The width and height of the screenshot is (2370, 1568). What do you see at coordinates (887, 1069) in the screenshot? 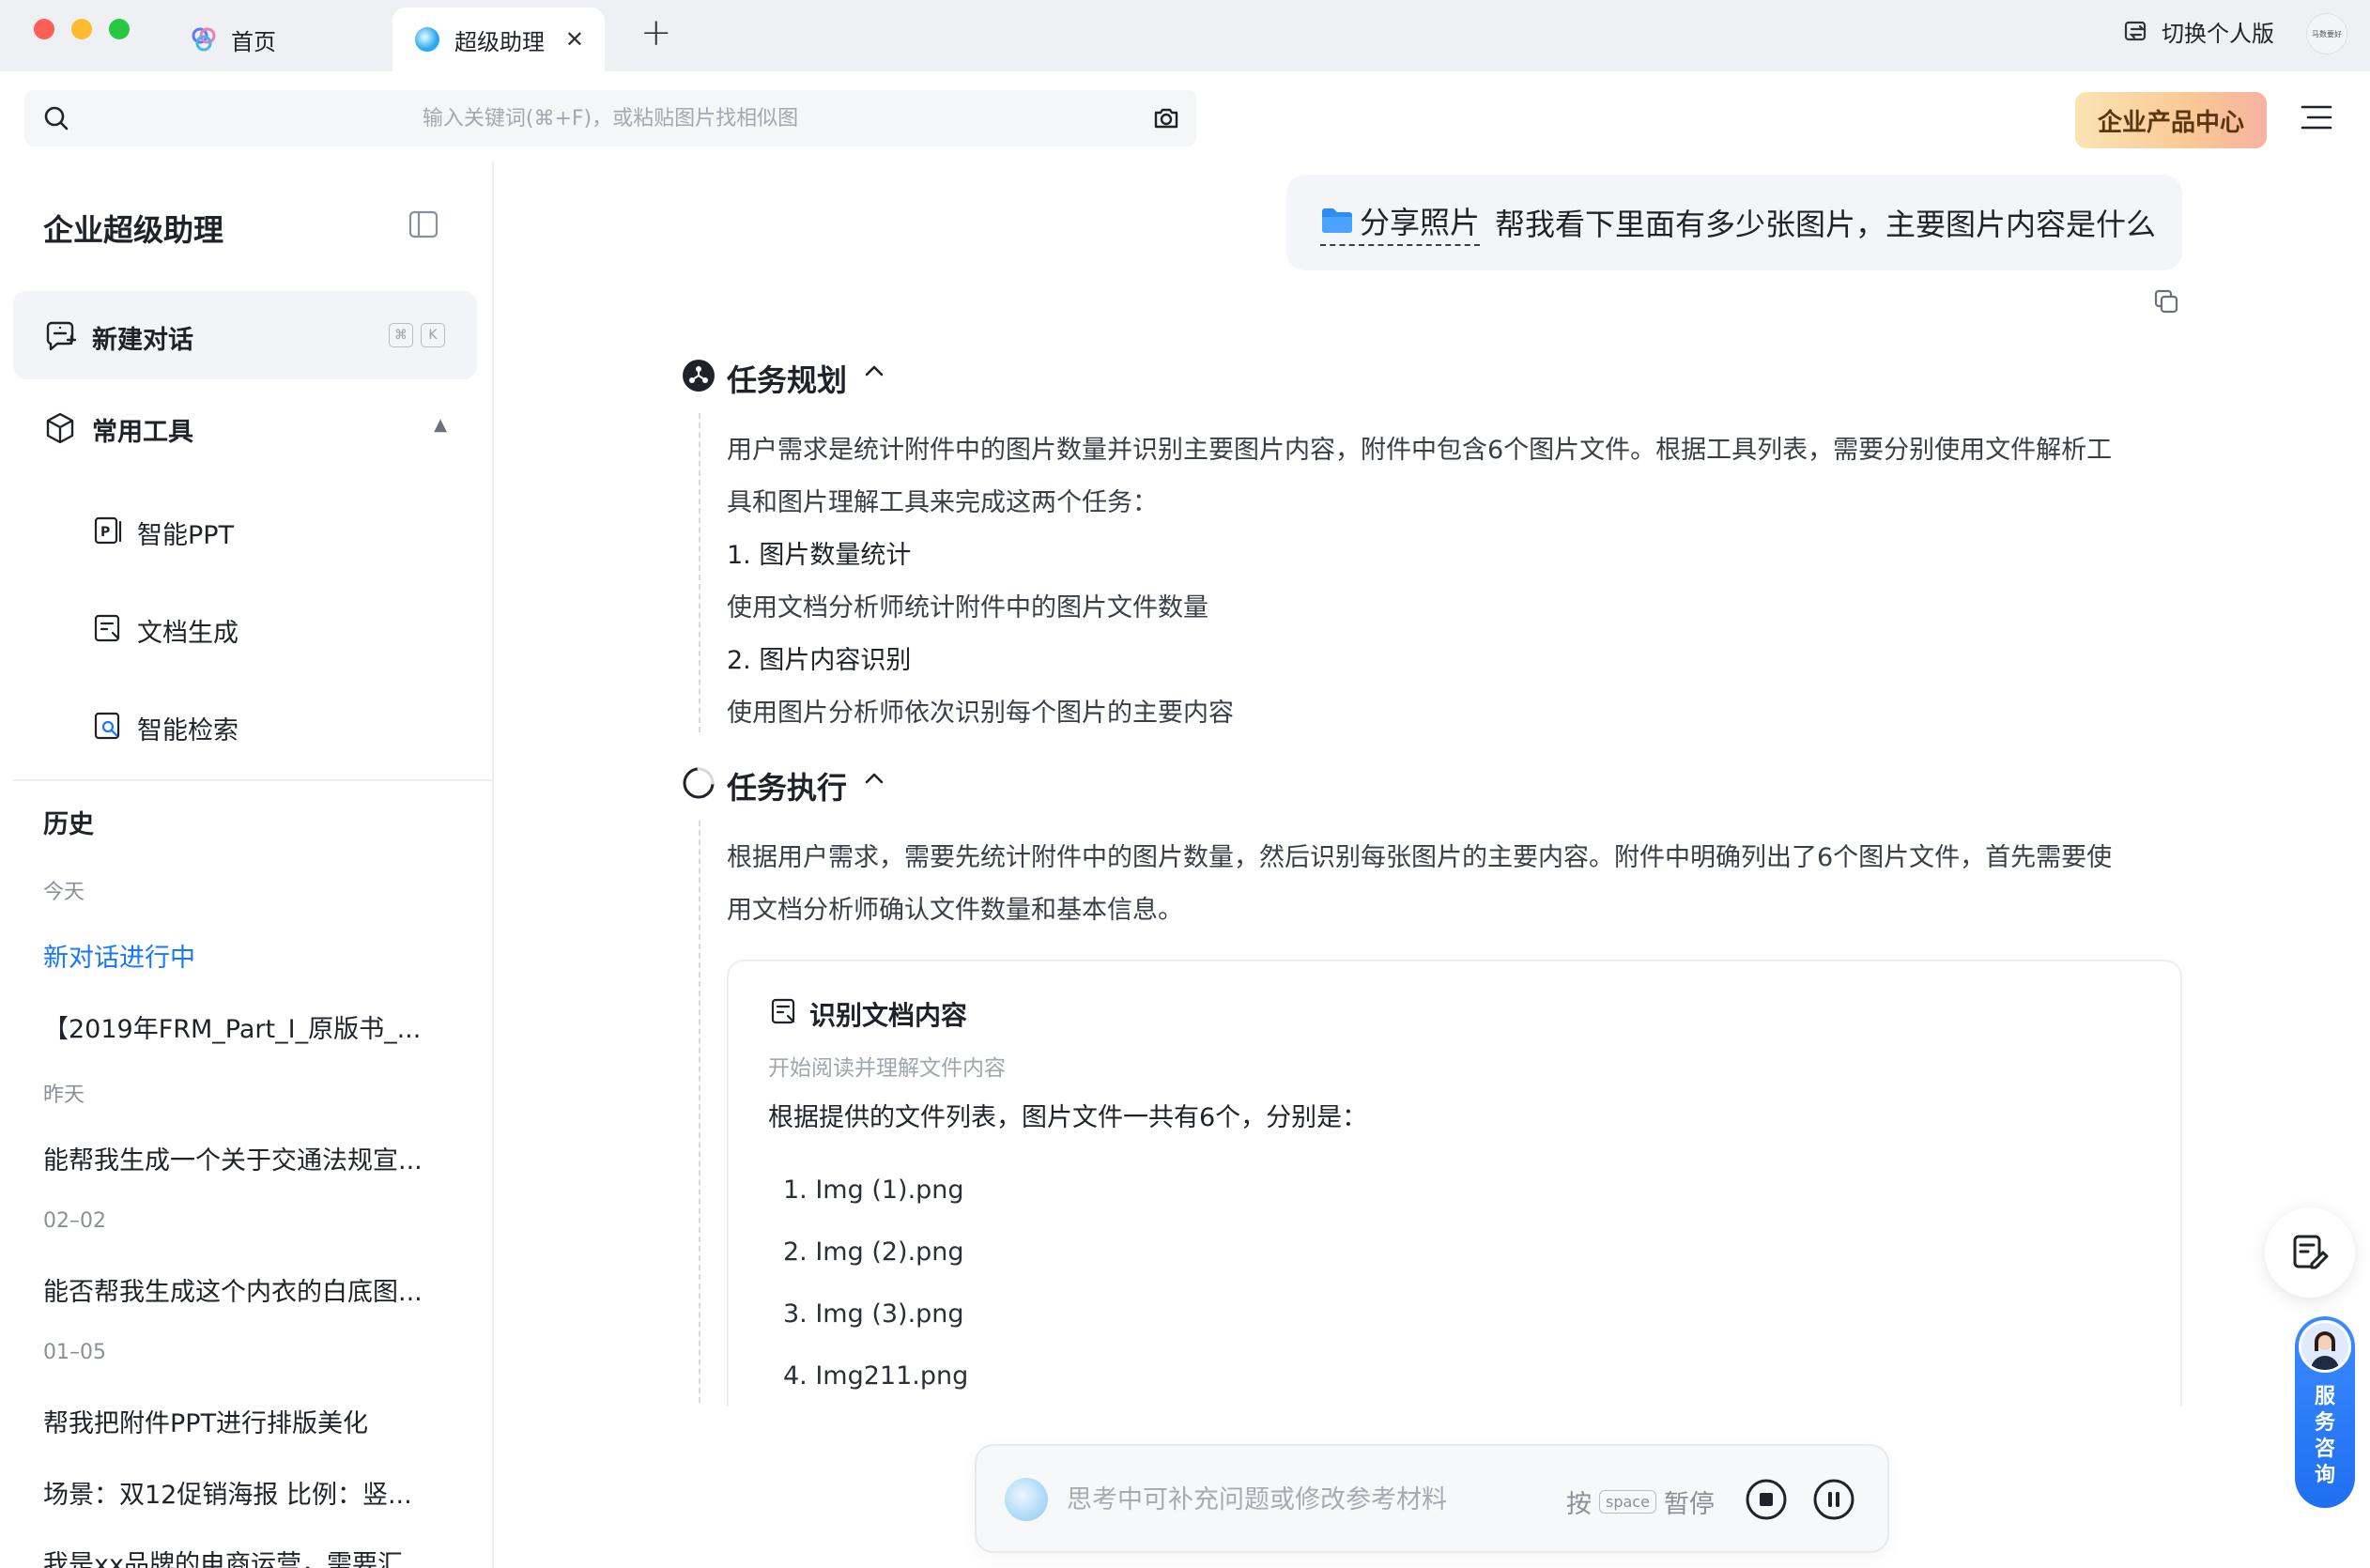
I see `card-subtitle: 开始阅读并理解文件内容` at bounding box center [887, 1069].